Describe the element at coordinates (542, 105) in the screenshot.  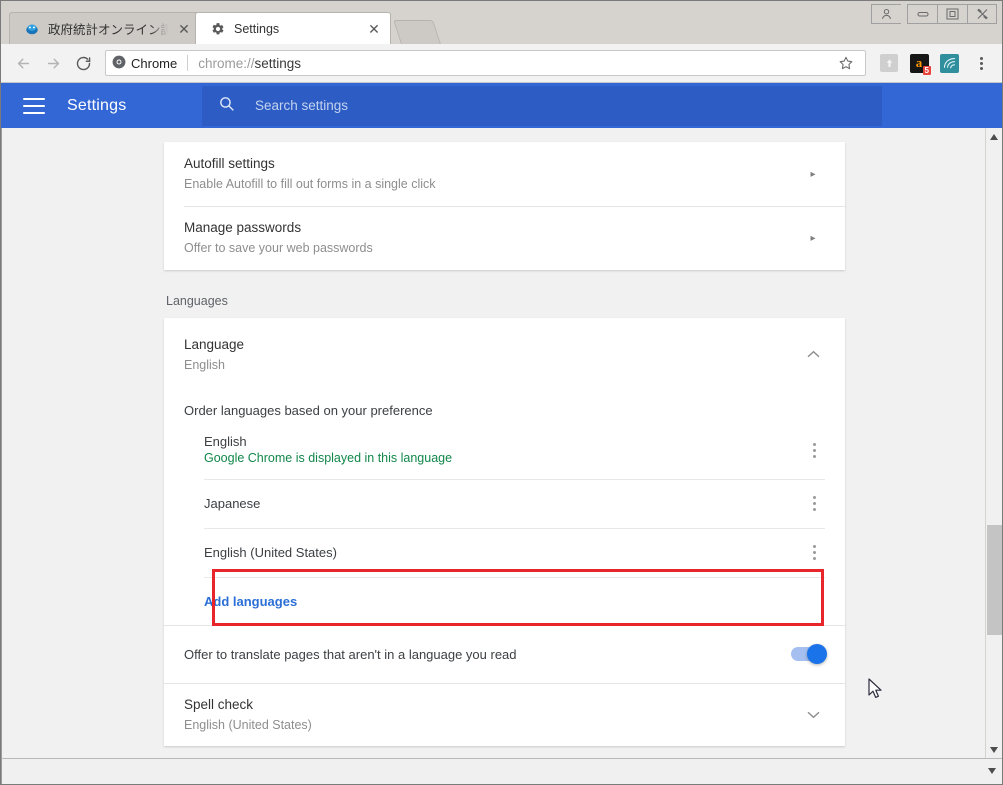
I see `search-settings-box: Search settings` at that location.